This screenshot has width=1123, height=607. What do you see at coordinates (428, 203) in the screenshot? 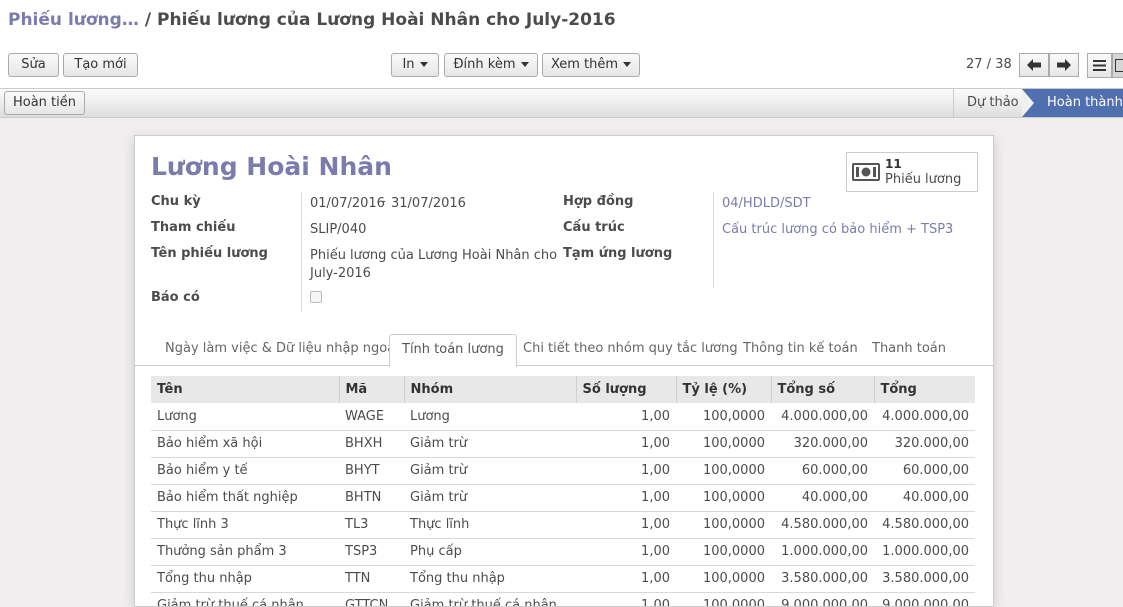
I see `period-to-field: 31/07/2016` at bounding box center [428, 203].